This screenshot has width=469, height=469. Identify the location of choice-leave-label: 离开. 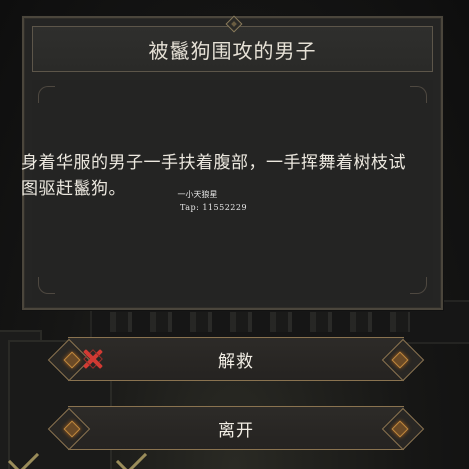
(236, 430).